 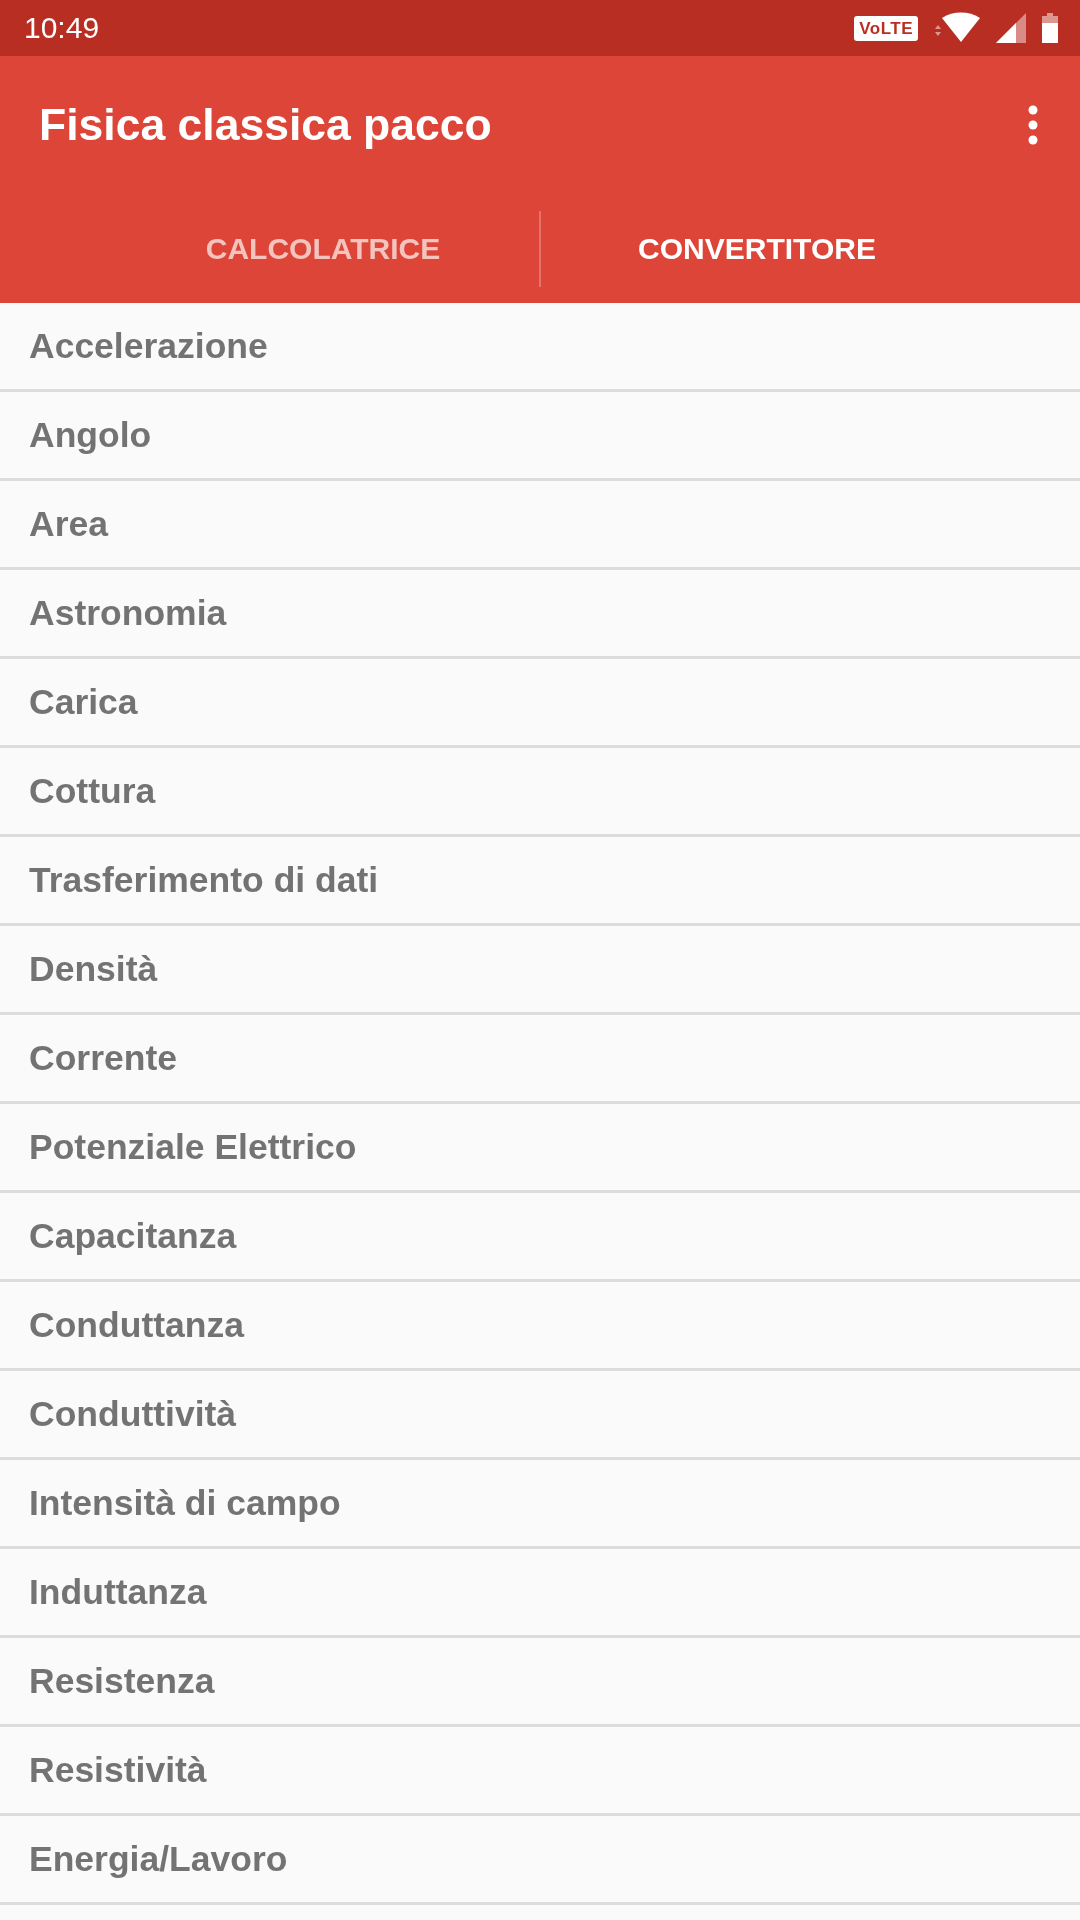 I want to click on list-item: Resistività, so click(x=540, y=1771).